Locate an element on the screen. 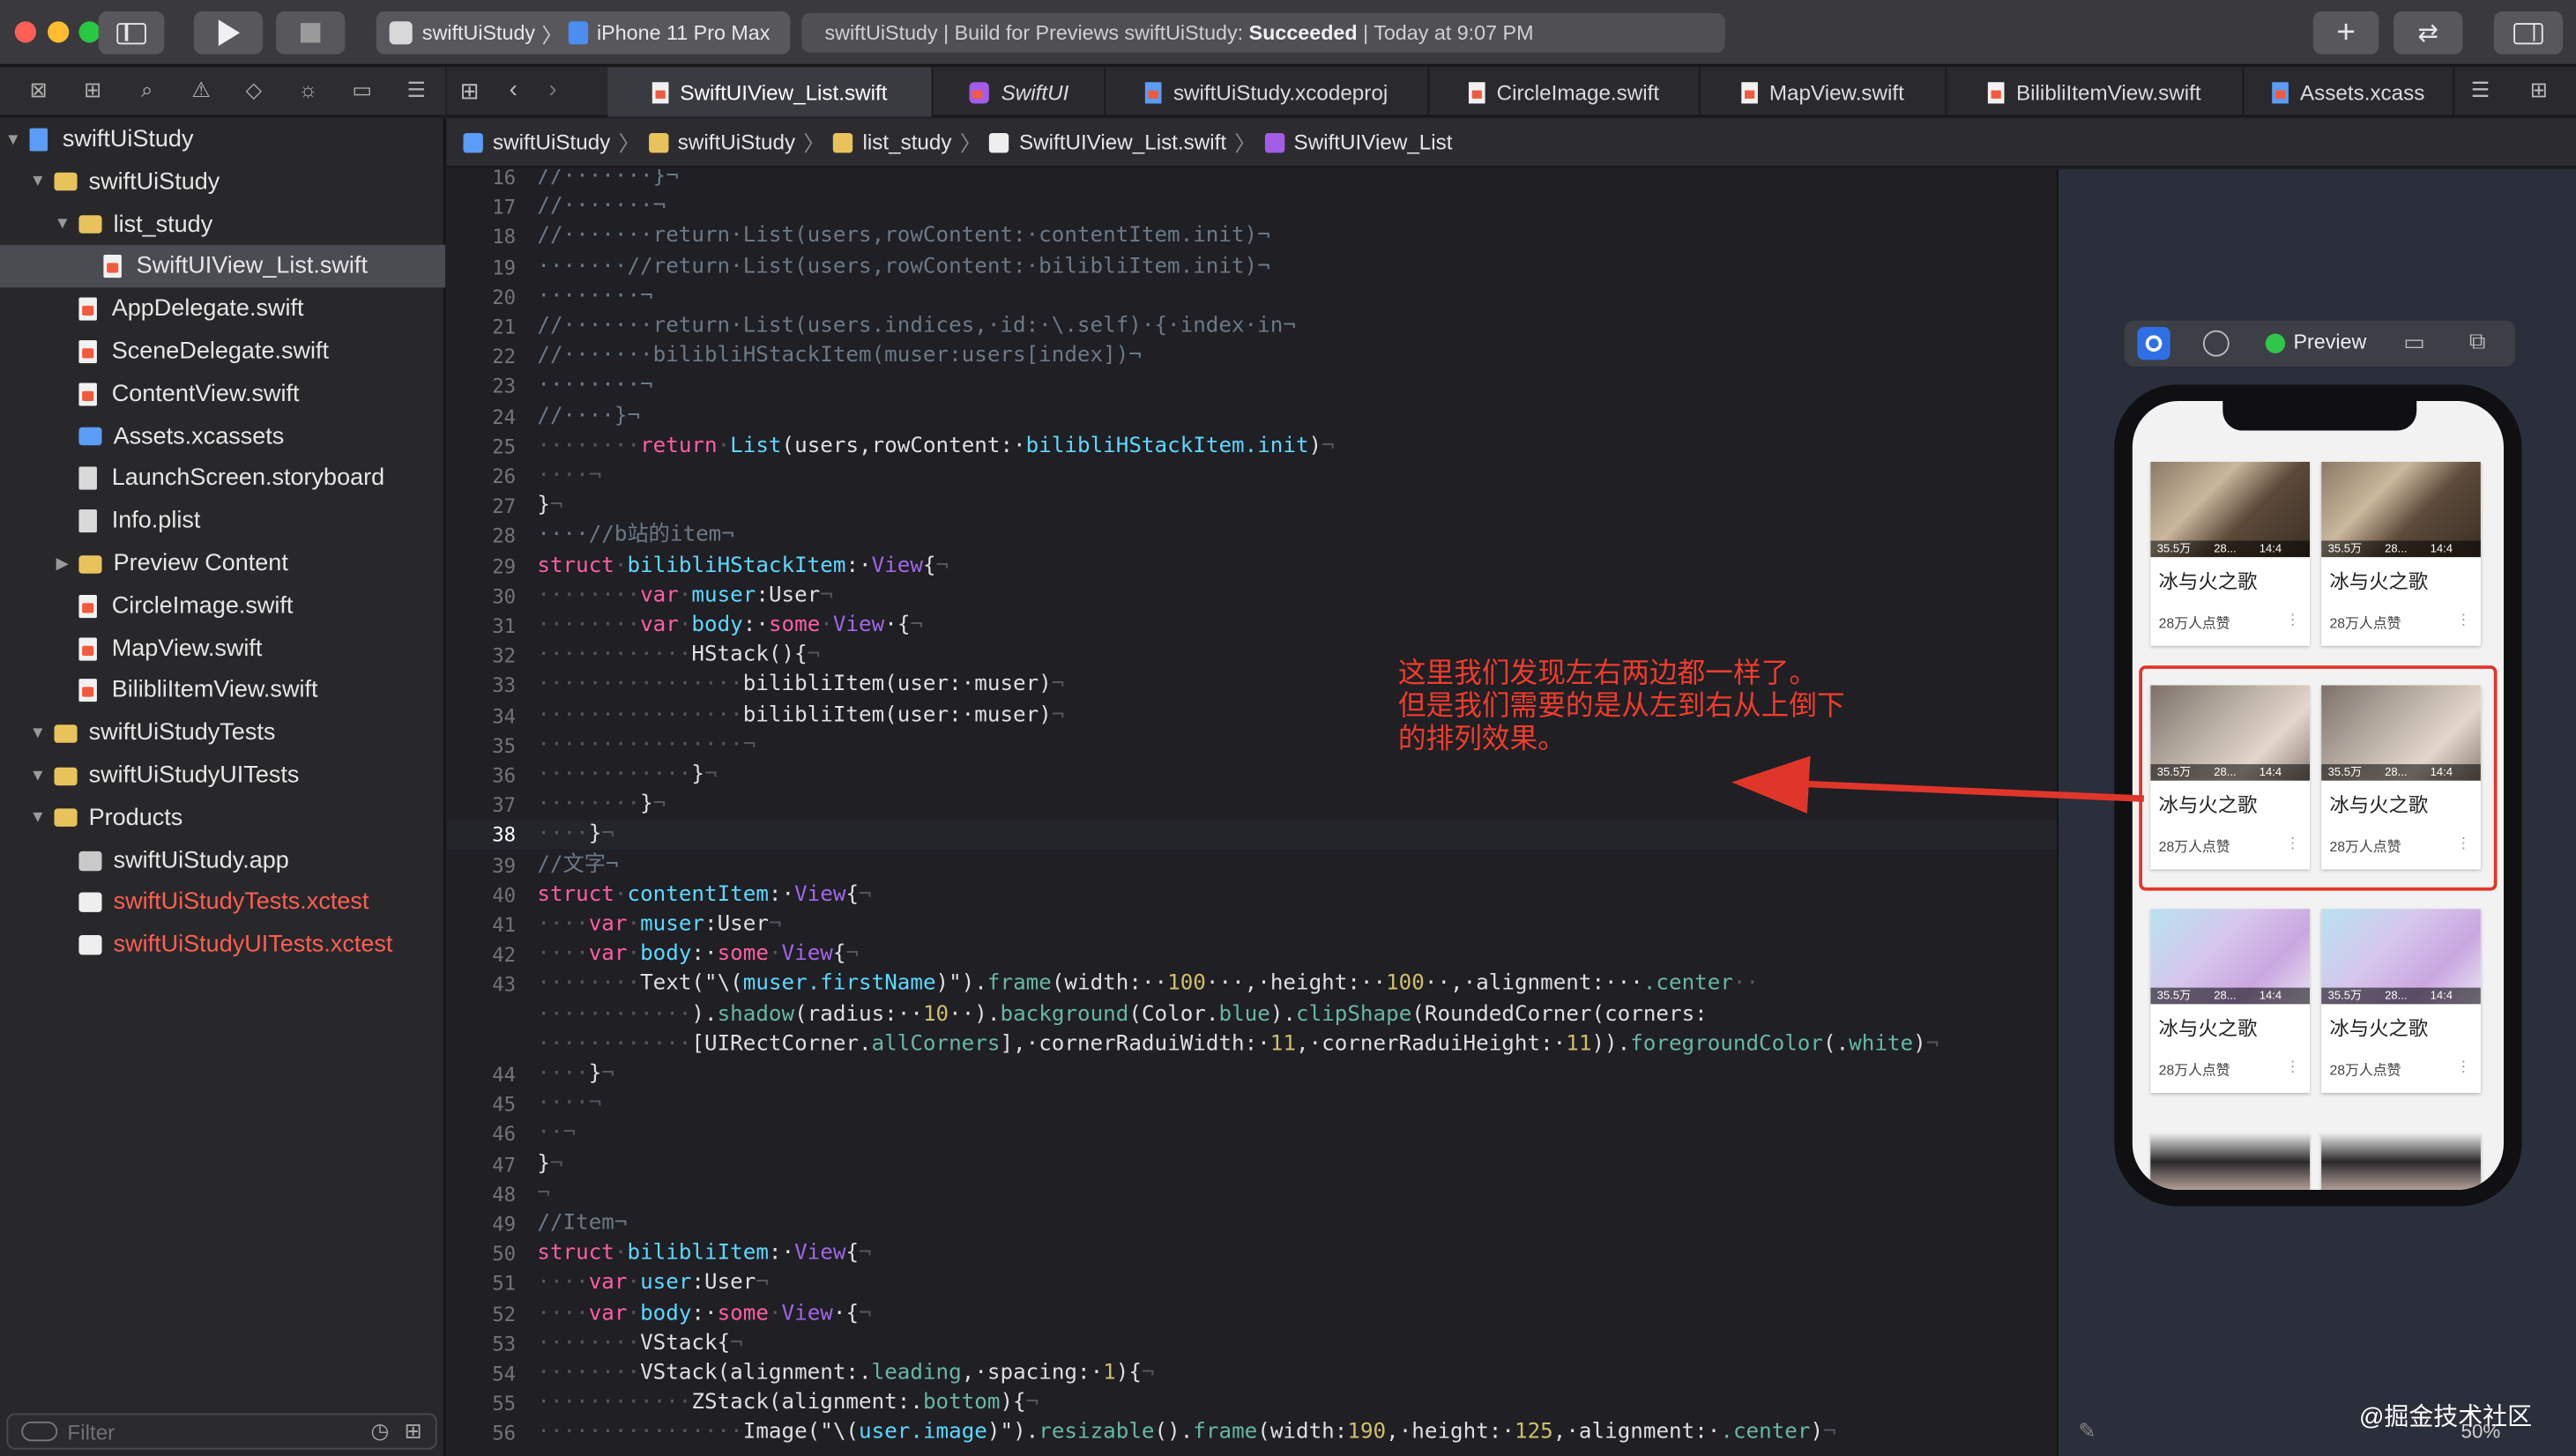 Image resolution: width=2576 pixels, height=1456 pixels. test-icon: ◇ is located at coordinates (254, 92).